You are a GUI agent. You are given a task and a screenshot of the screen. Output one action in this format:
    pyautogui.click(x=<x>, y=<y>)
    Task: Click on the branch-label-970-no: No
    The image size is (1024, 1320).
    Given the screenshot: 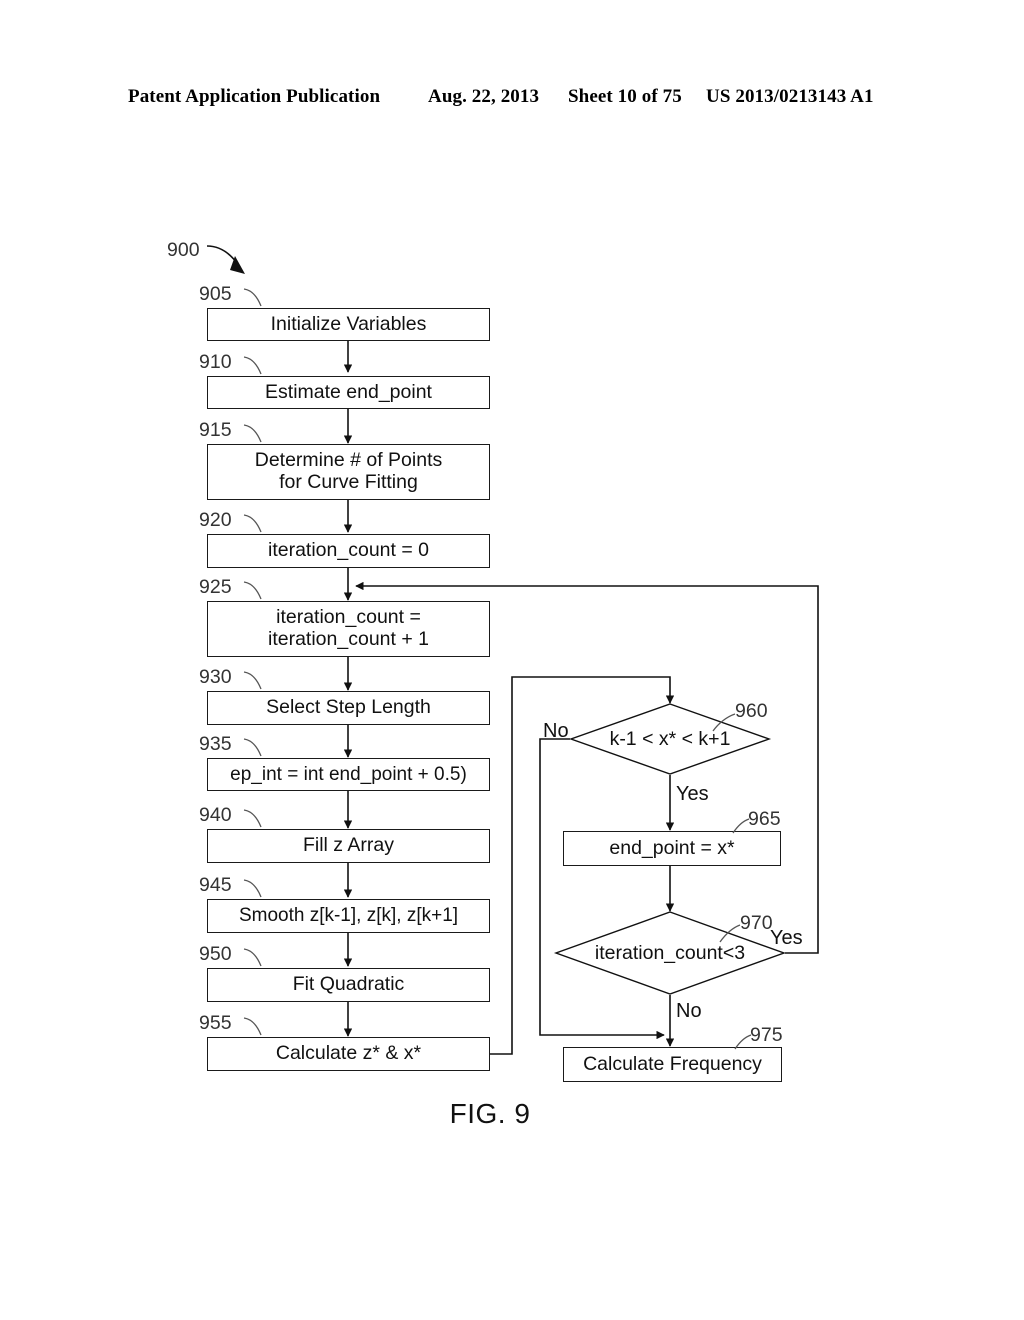 What is the action you would take?
    pyautogui.click(x=689, y=1011)
    